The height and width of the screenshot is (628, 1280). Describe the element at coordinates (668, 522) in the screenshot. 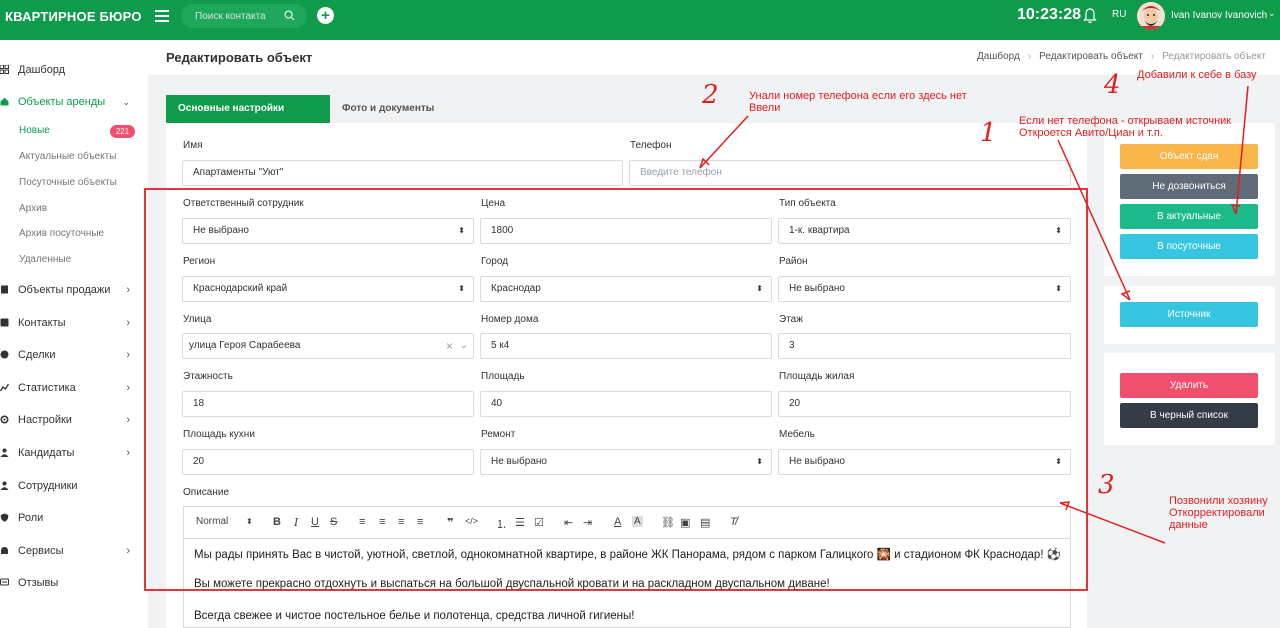

I see `link-icon: ⛓` at that location.